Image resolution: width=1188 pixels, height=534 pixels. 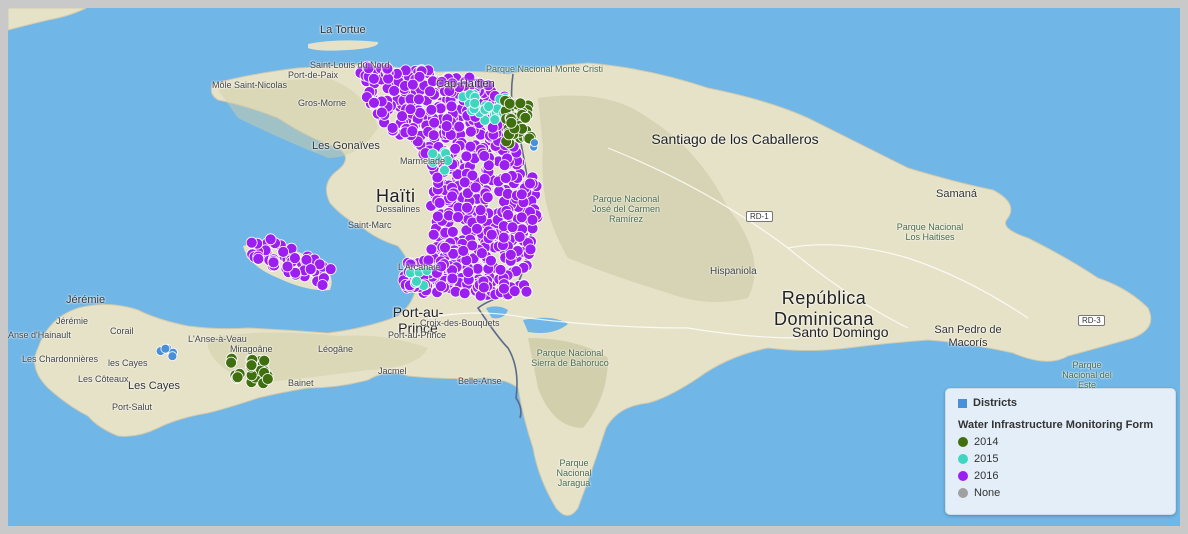 What do you see at coordinates (986, 476) in the screenshot?
I see `legend-label-2016: 2016` at bounding box center [986, 476].